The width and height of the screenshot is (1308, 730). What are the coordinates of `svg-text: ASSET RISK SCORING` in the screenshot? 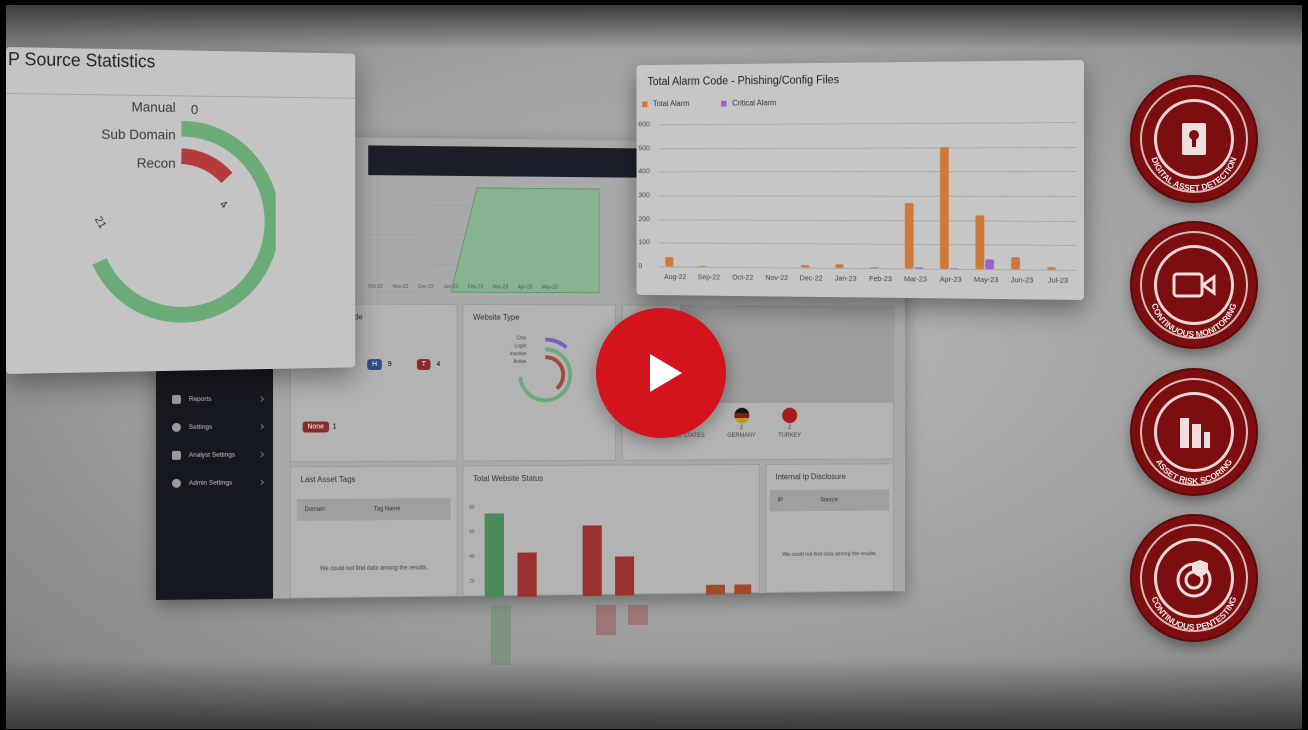 It's located at (1194, 471).